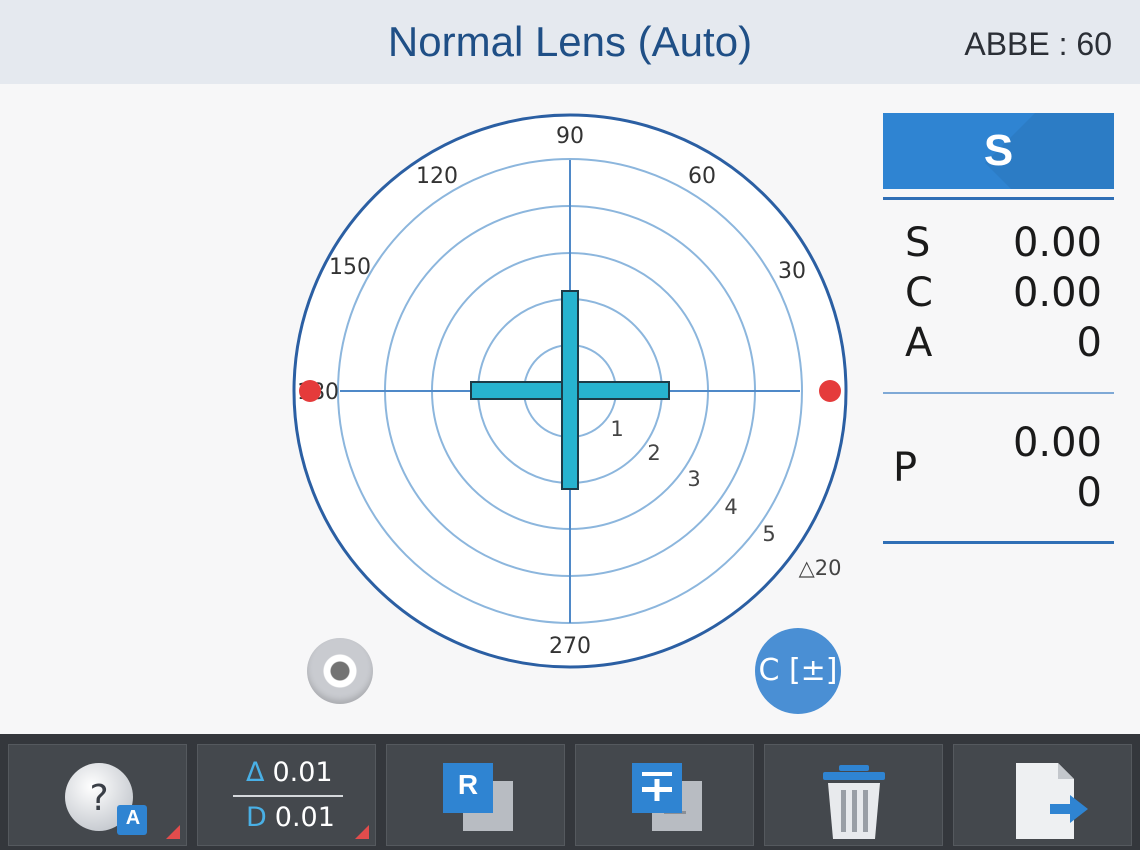  Describe the element at coordinates (702, 176) in the screenshot. I see `angle-label-60: 60` at that location.